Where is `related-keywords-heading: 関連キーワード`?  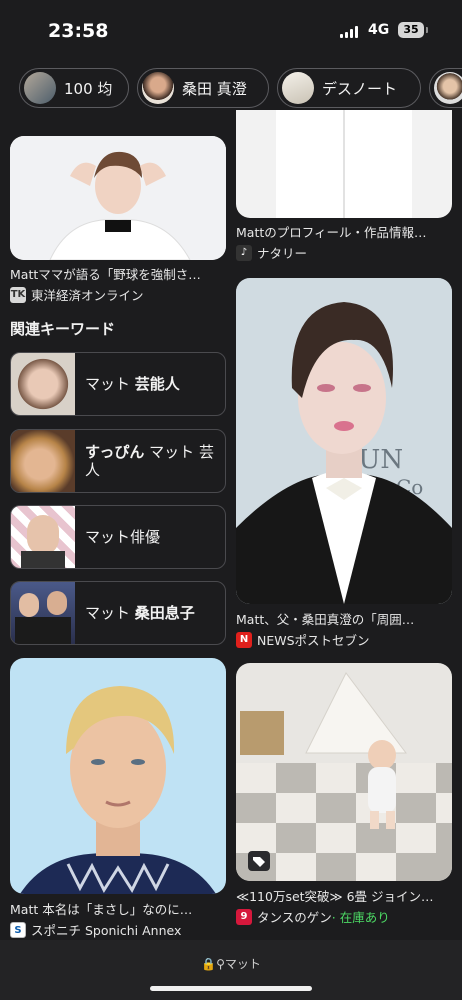 related-keywords-heading: 関連キーワード is located at coordinates (63, 329).